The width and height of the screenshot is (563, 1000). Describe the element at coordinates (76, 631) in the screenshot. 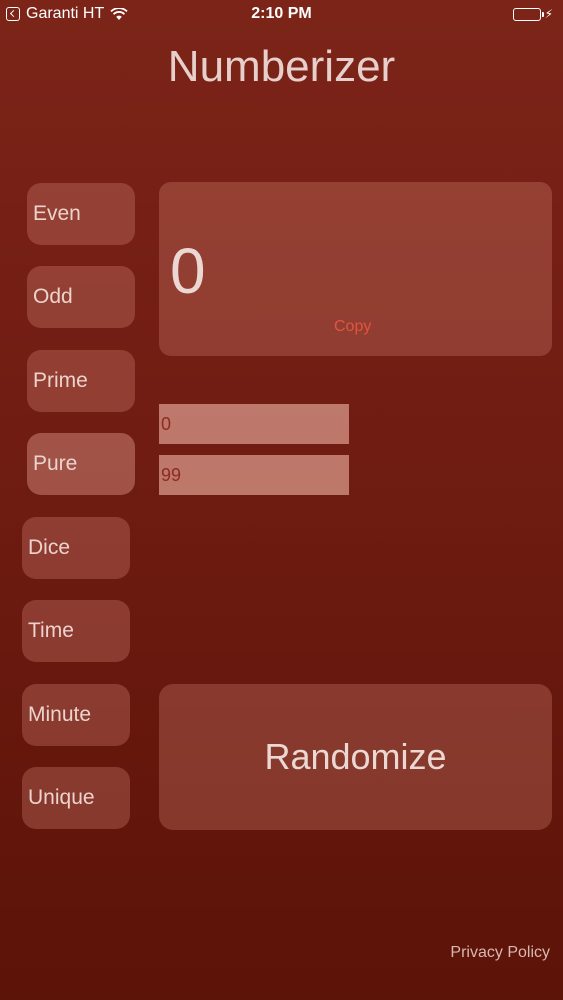

I see `mode-button-time: Time` at that location.